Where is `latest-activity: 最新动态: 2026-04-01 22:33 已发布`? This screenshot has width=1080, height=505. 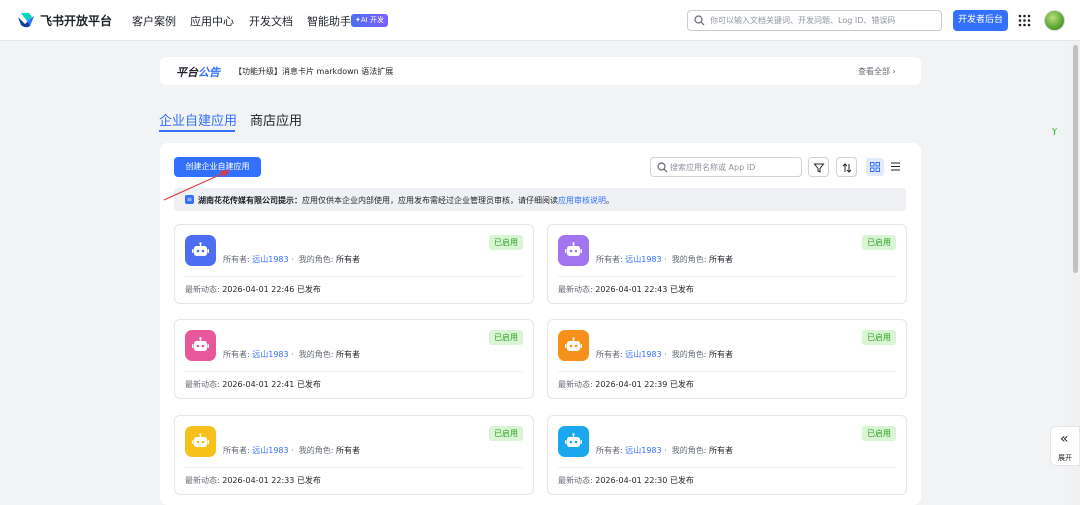 latest-activity: 最新动态: 2026-04-01 22:33 已发布 is located at coordinates (253, 480).